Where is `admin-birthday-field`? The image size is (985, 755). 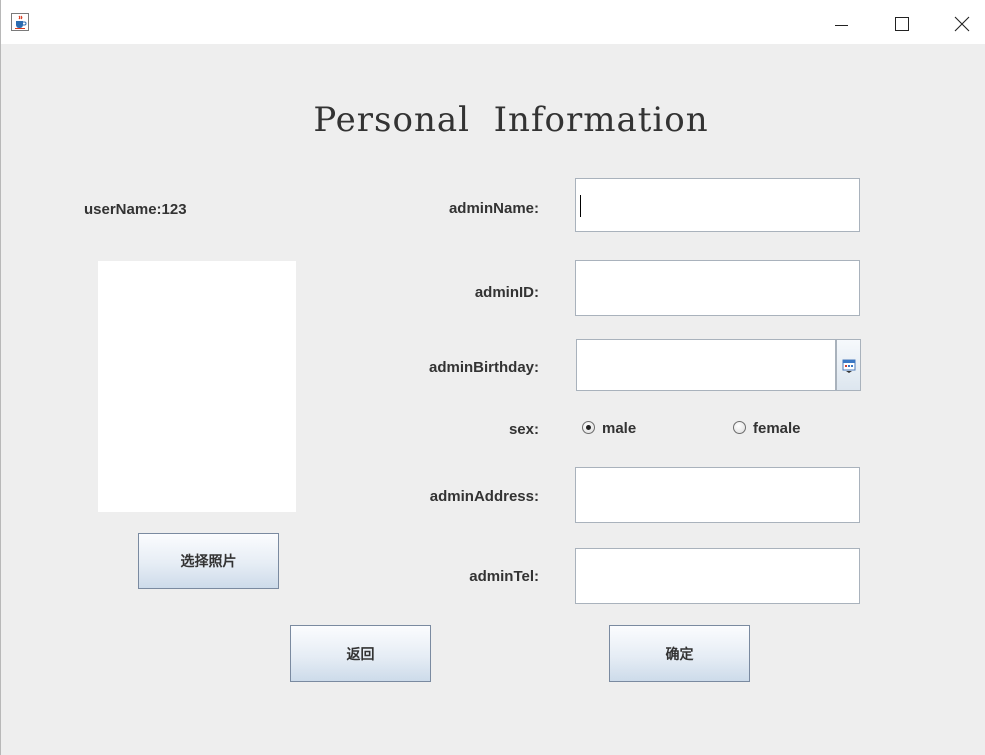 admin-birthday-field is located at coordinates (706, 365).